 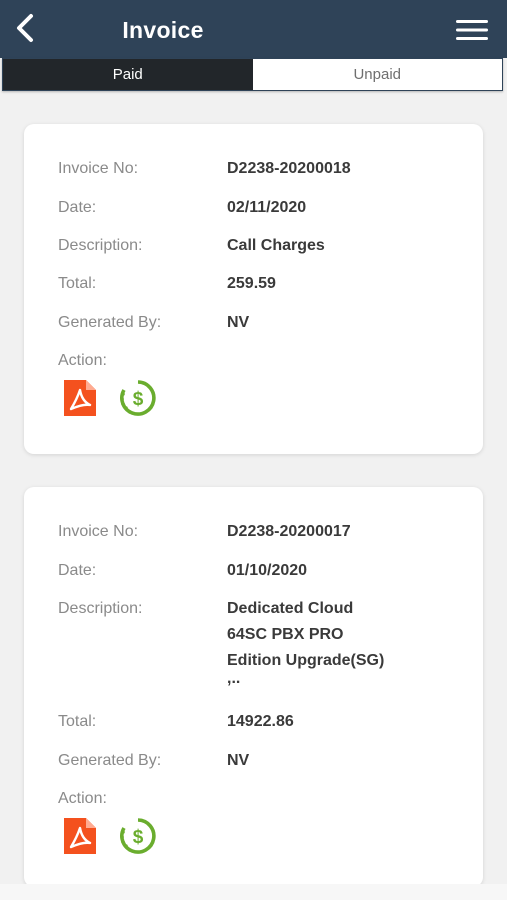 I want to click on date-value: 01/10/2020, so click(x=267, y=570).